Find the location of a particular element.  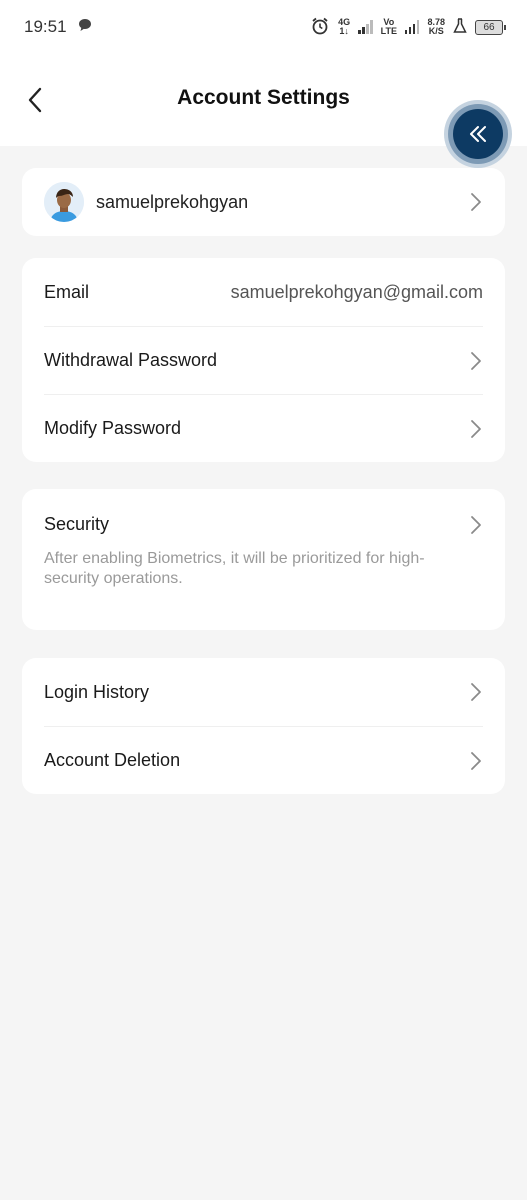

volte-indicator: Vo LTE is located at coordinates (388, 26).